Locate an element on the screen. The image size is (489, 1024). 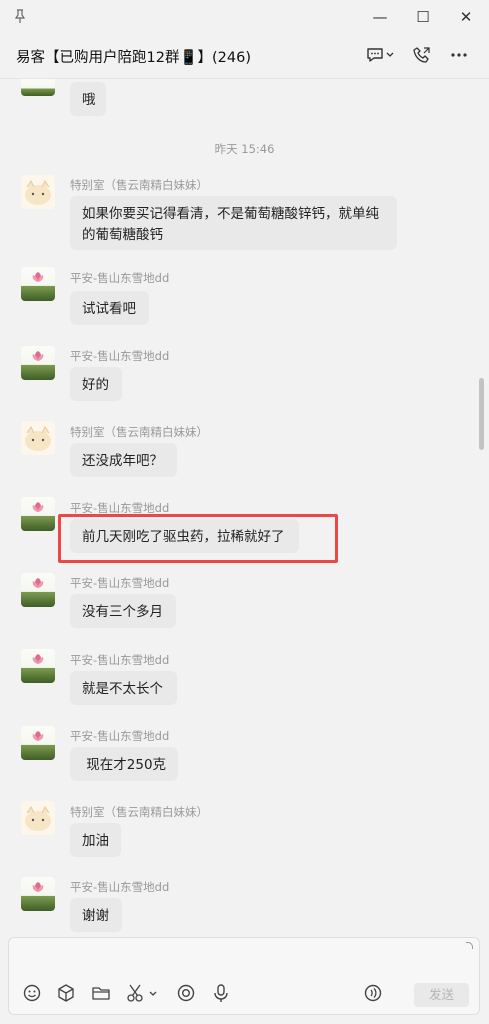
chat-title: 易客【已购用户陪跑12群📱】(246) is located at coordinates (133, 56).